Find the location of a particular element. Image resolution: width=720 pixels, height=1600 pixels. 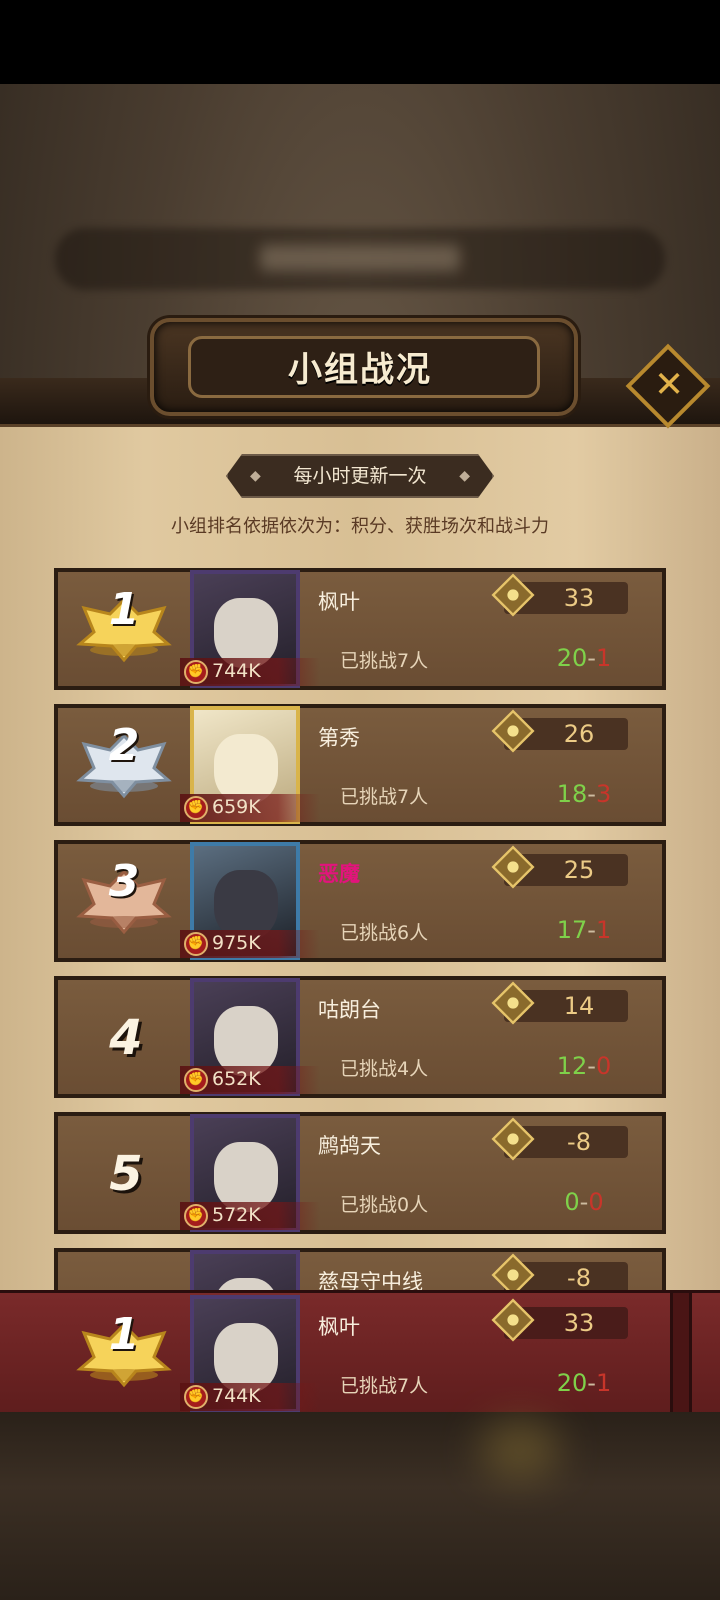

combat-power-badge: ✊ 572K is located at coordinates (250, 1216).